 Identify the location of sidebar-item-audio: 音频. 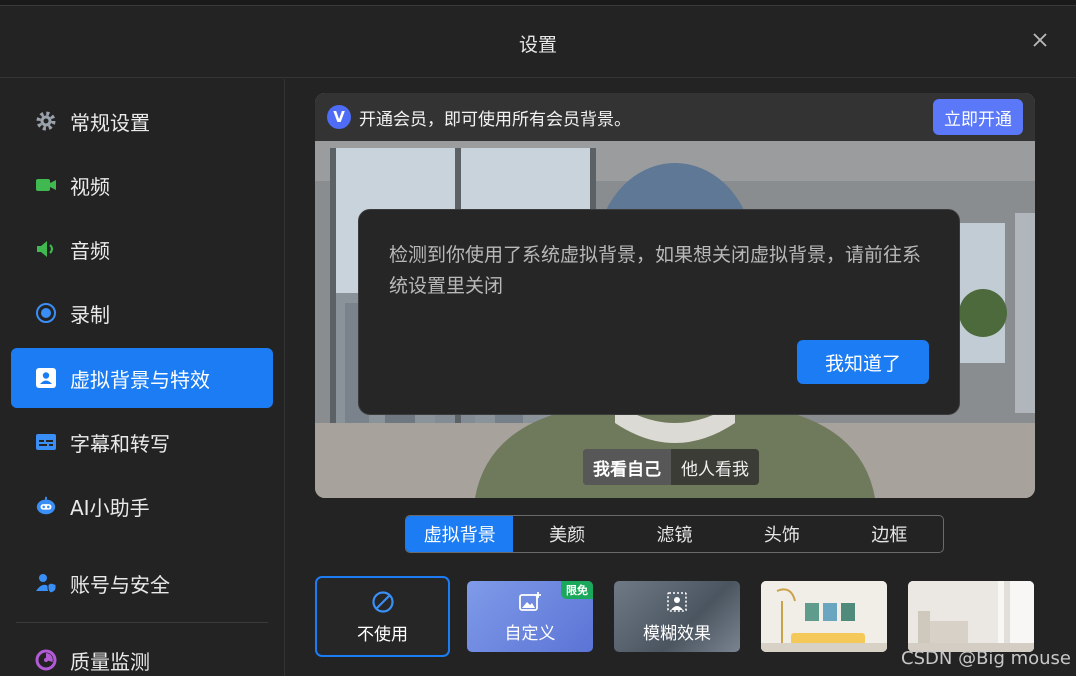
(142, 249).